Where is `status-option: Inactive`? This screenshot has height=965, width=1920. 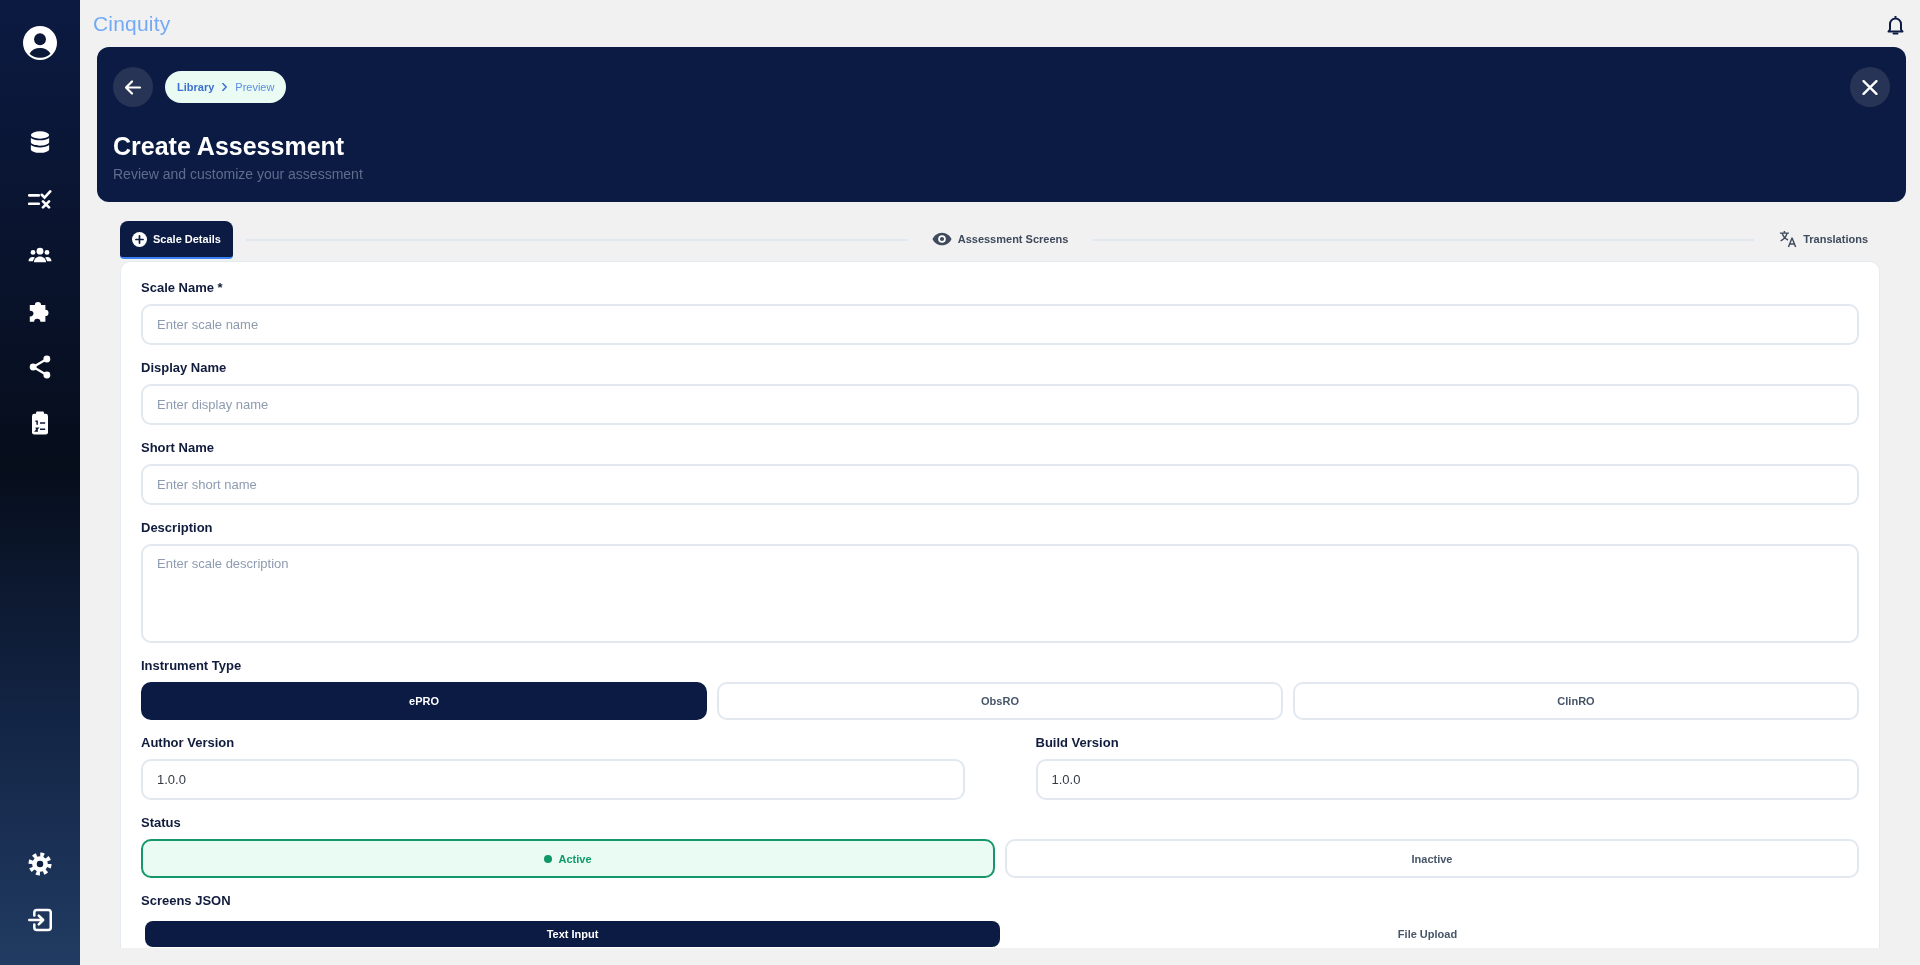
status-option: Inactive is located at coordinates (1432, 858).